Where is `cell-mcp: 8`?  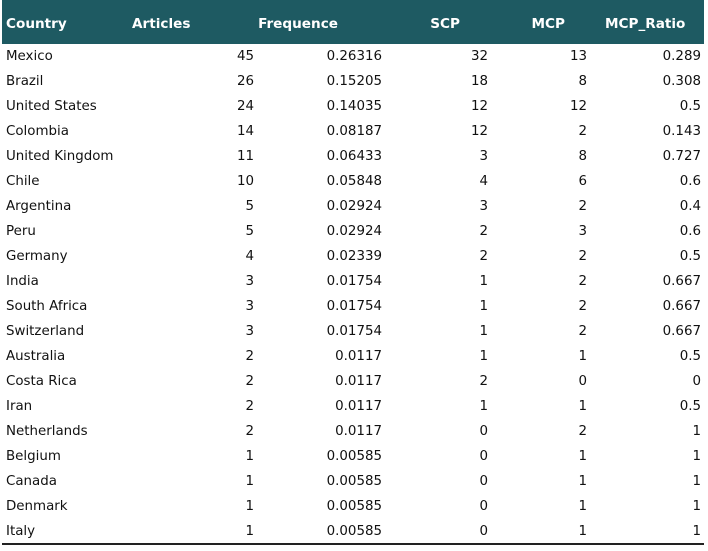
cell-mcp: 8 is located at coordinates (582, 156).